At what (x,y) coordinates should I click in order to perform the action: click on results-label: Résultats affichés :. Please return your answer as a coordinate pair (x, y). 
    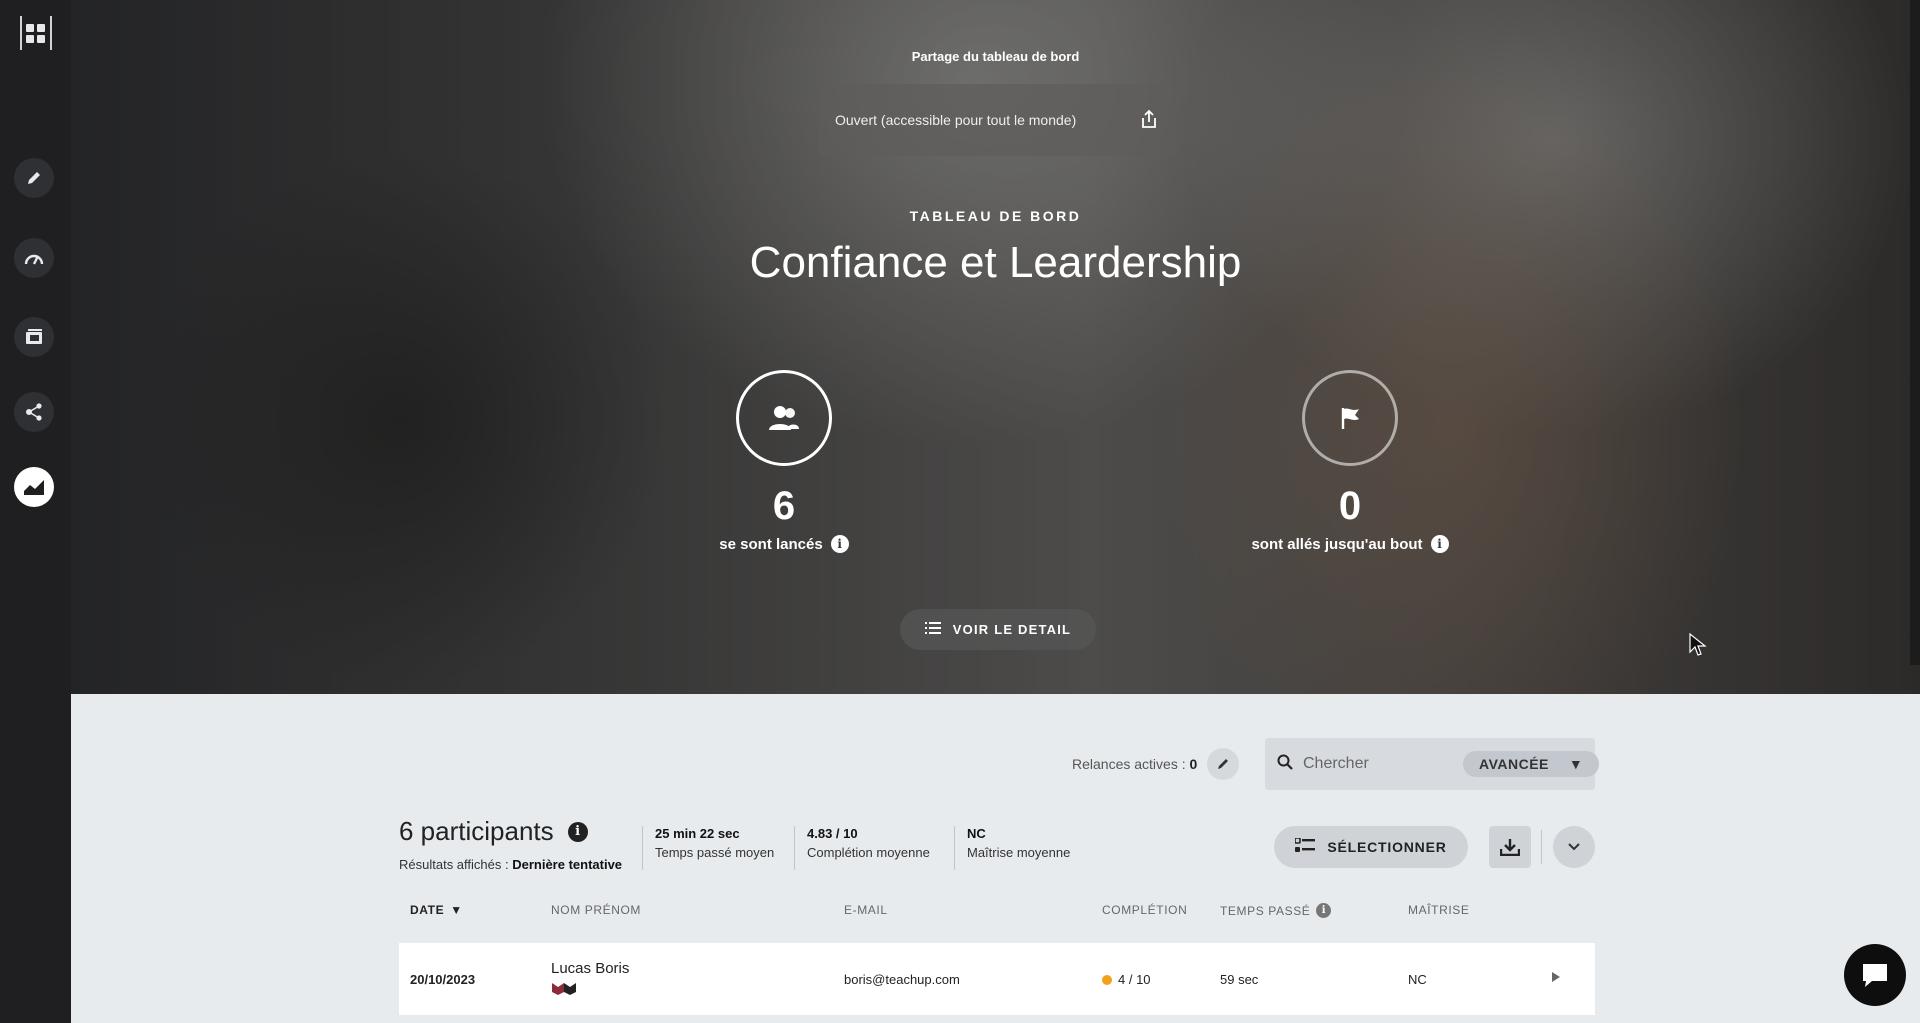
    Looking at the image, I should click on (456, 864).